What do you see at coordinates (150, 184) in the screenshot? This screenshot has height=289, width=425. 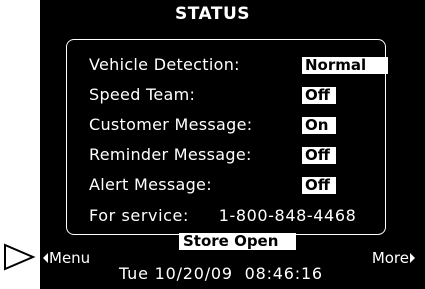 I see `alert-message-label: Alert Message:` at bounding box center [150, 184].